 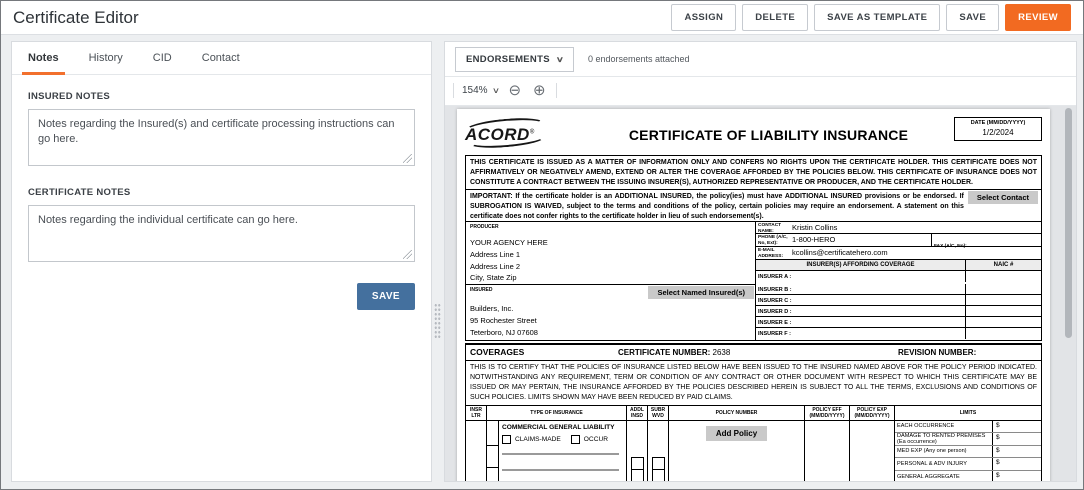 I want to click on insurer-row: INSURER D :, so click(x=898, y=312).